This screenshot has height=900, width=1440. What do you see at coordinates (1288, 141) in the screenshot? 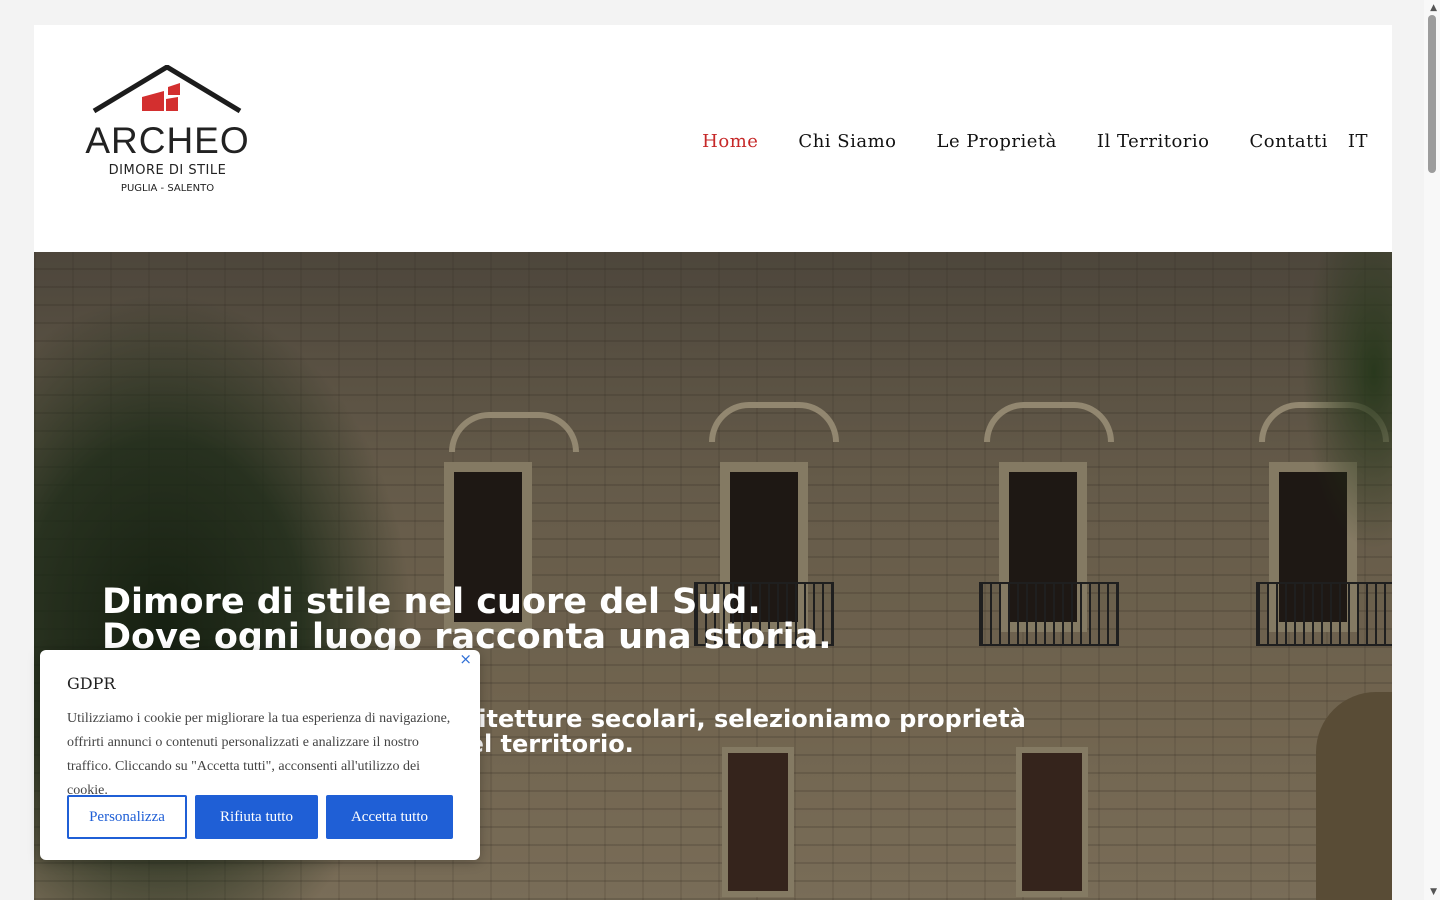
I see `nav-item-contatti: Contatti` at bounding box center [1288, 141].